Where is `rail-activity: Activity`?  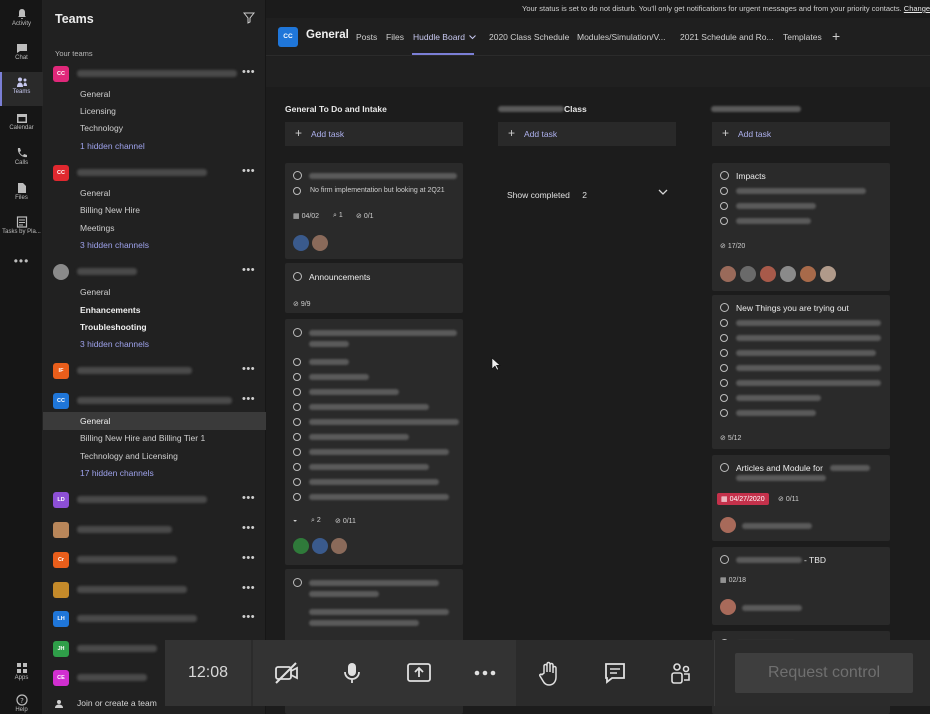 rail-activity: Activity is located at coordinates (21, 21).